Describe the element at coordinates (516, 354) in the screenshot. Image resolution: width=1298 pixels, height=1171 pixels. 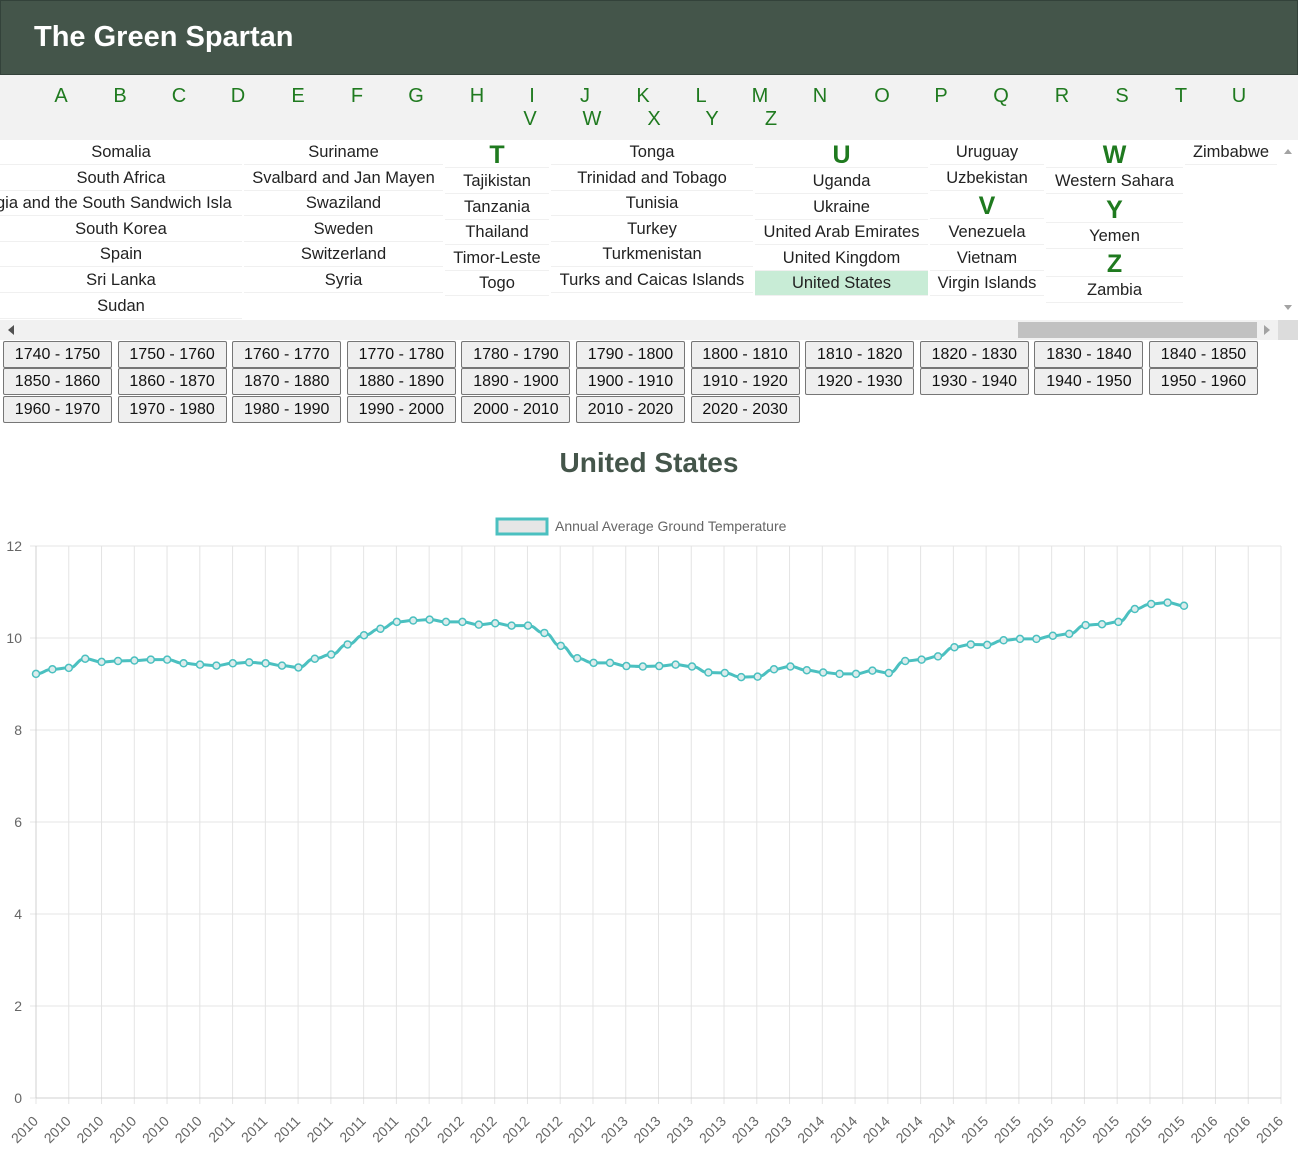
I see `decade-button: 1780 - 1790` at that location.